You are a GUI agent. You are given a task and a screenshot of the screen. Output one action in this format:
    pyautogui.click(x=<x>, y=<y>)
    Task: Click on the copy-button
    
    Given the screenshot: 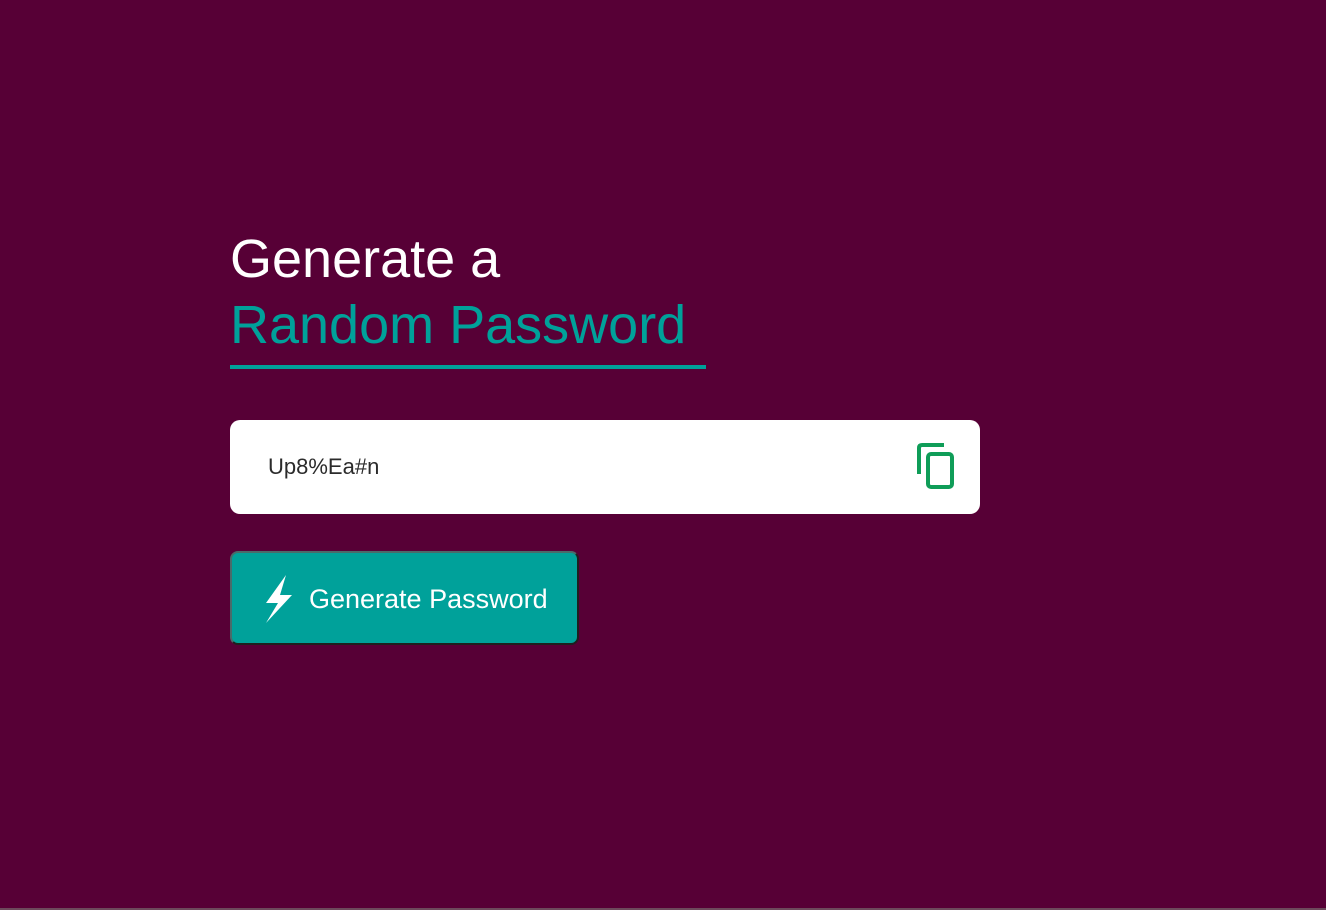 What is the action you would take?
    pyautogui.click(x=936, y=467)
    